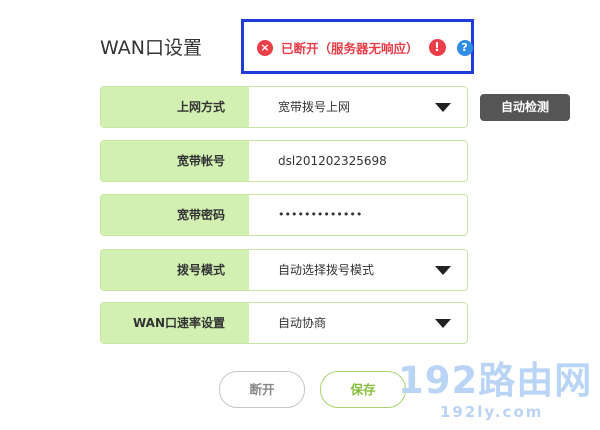 This screenshot has width=600, height=430. Describe the element at coordinates (262, 389) in the screenshot. I see `disconnect-button: 断开` at that location.